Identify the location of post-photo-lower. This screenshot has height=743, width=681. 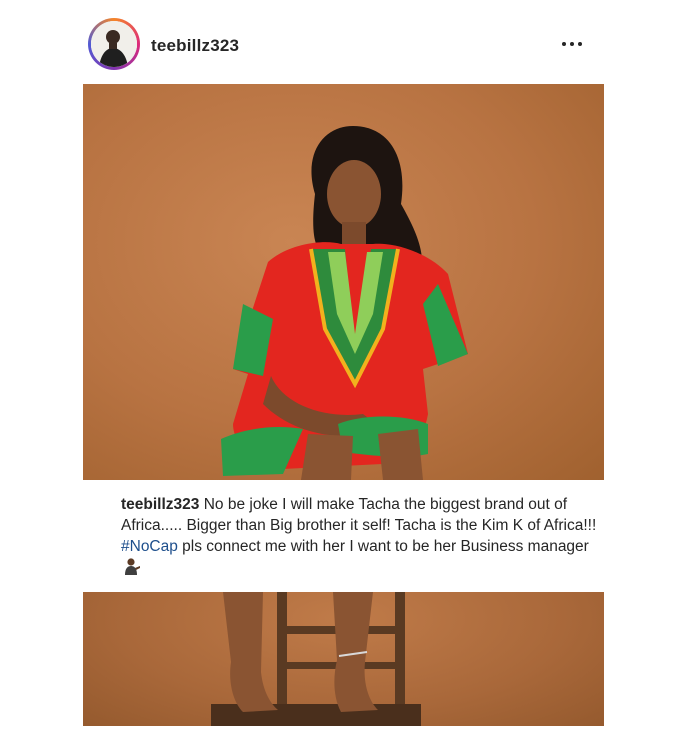
(343, 659).